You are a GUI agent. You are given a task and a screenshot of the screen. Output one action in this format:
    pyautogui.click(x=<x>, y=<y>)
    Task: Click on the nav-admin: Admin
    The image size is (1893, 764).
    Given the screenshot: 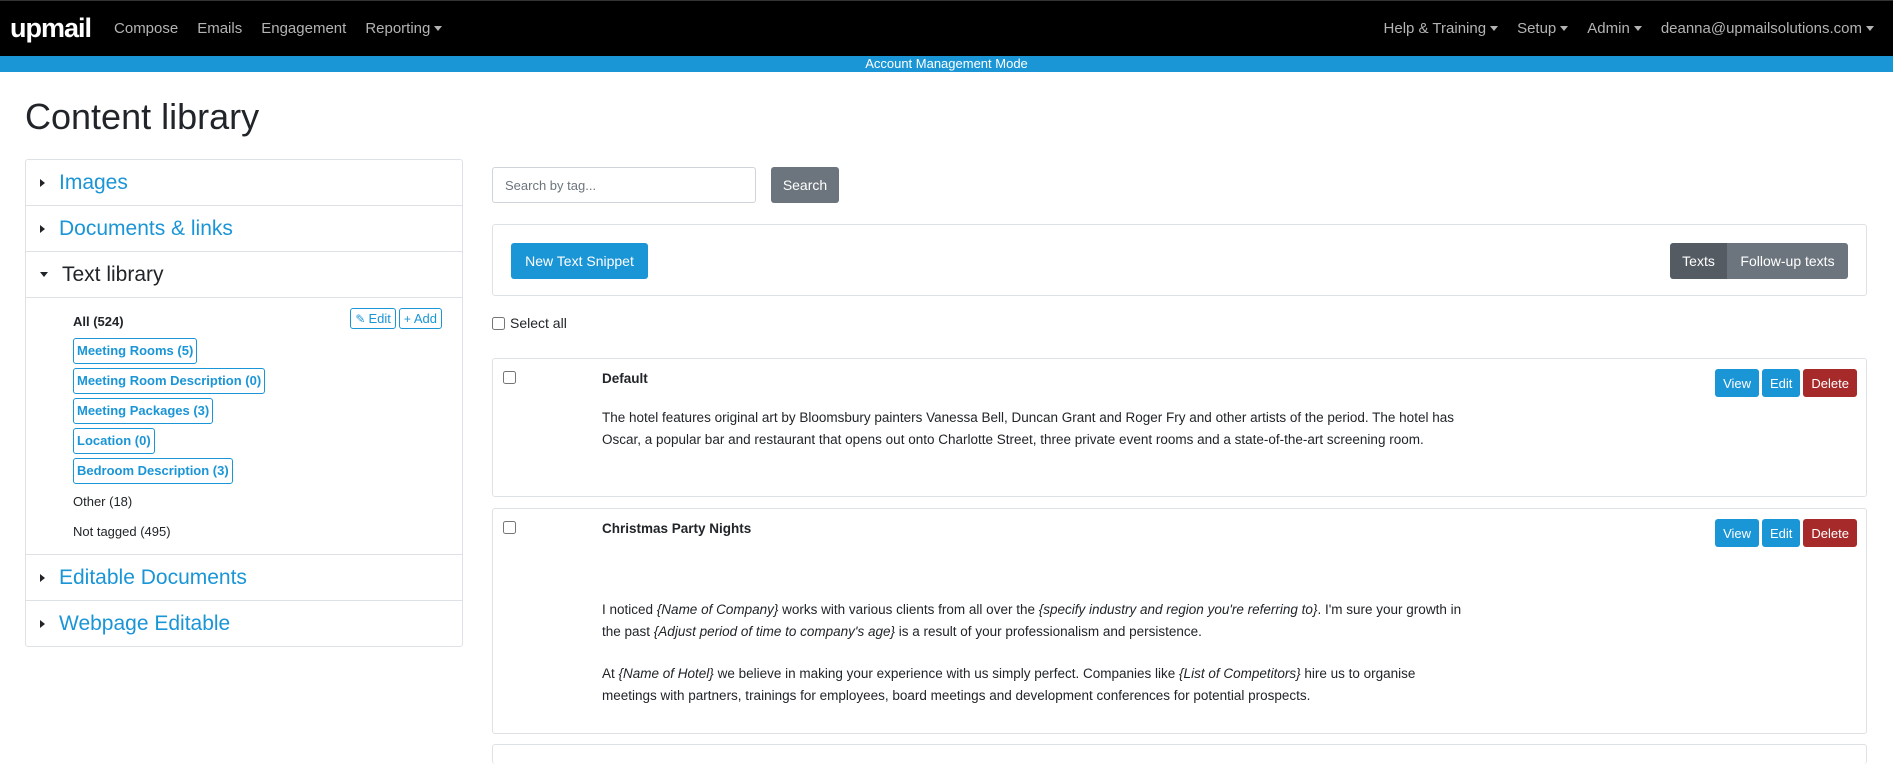 What is the action you would take?
    pyautogui.click(x=1614, y=28)
    